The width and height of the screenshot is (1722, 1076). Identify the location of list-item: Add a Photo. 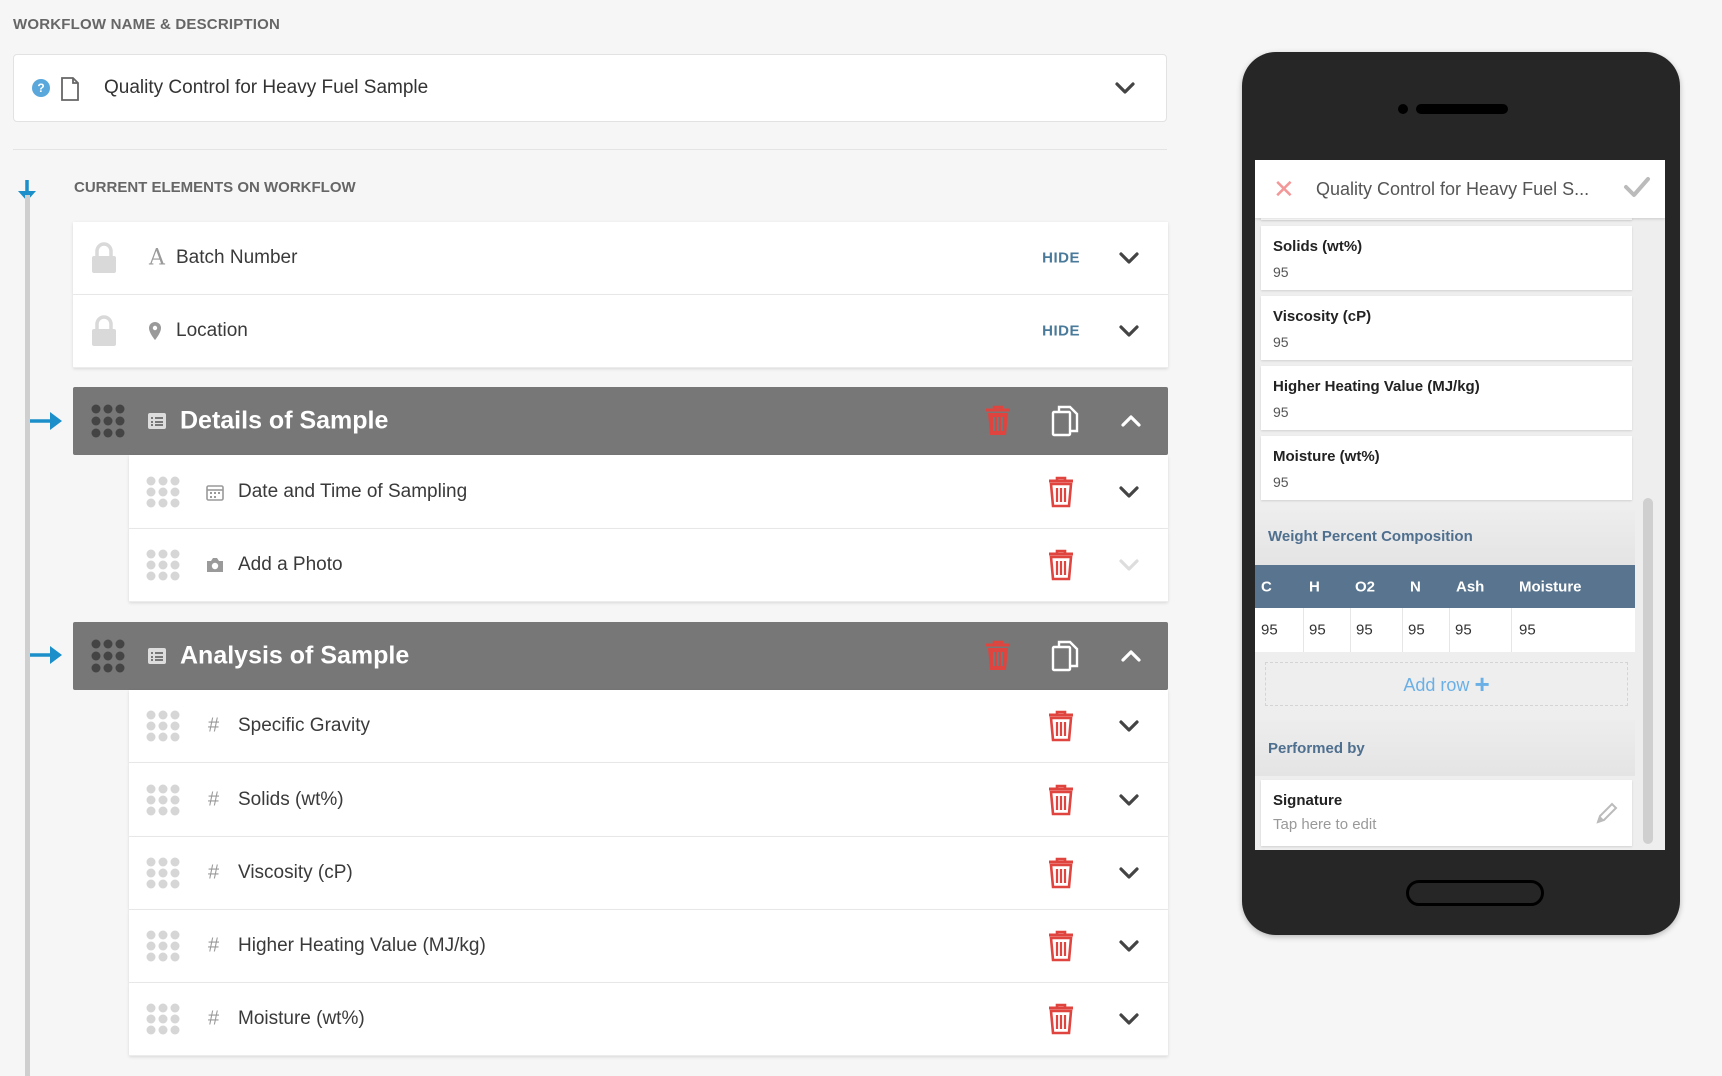
(648, 565).